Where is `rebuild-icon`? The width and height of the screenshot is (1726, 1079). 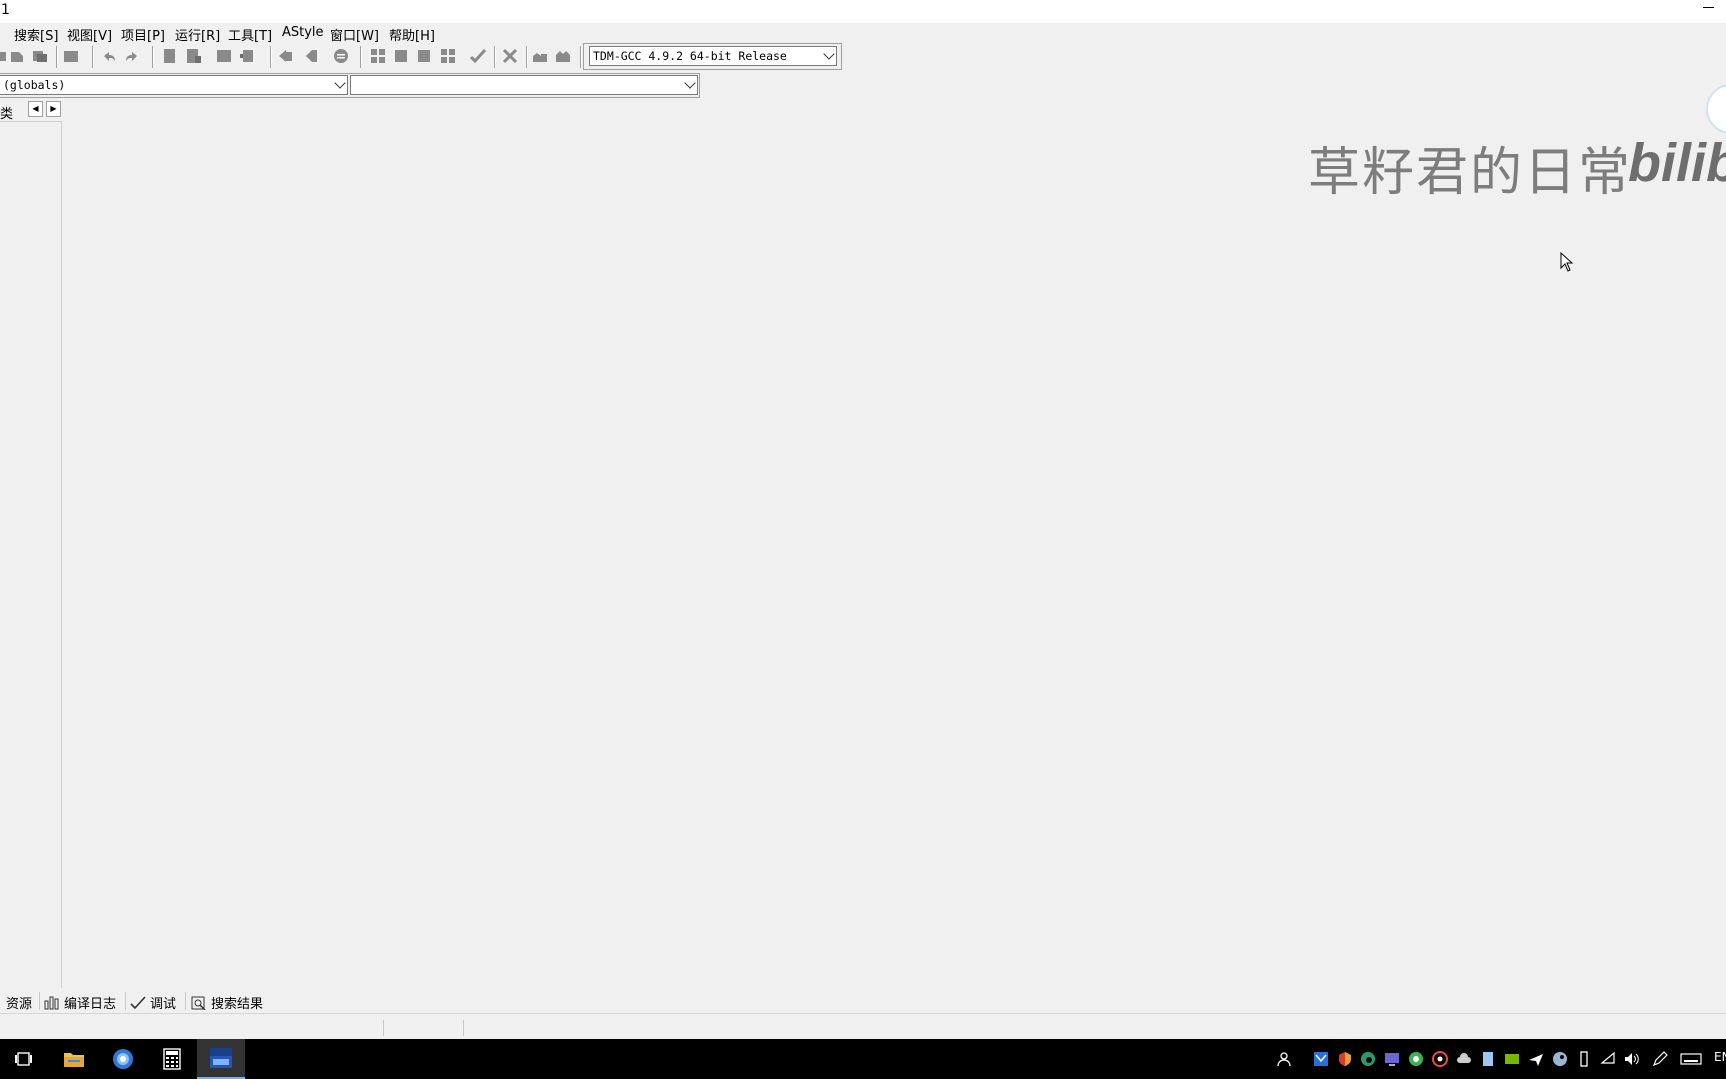 rebuild-icon is located at coordinates (448, 56).